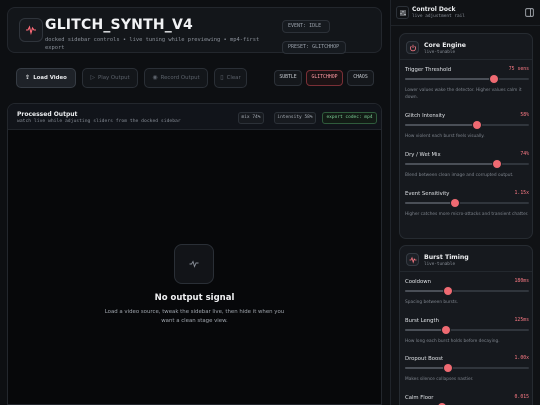  What do you see at coordinates (402, 12) in the screenshot?
I see `sliders-icon` at bounding box center [402, 12].